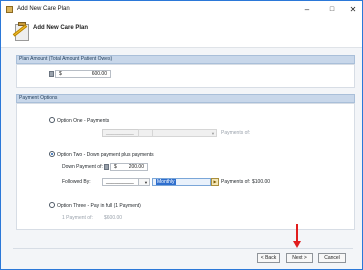 This screenshot has width=363, height=270. I want to click on followed-by-count-select: ▼, so click(144, 182).